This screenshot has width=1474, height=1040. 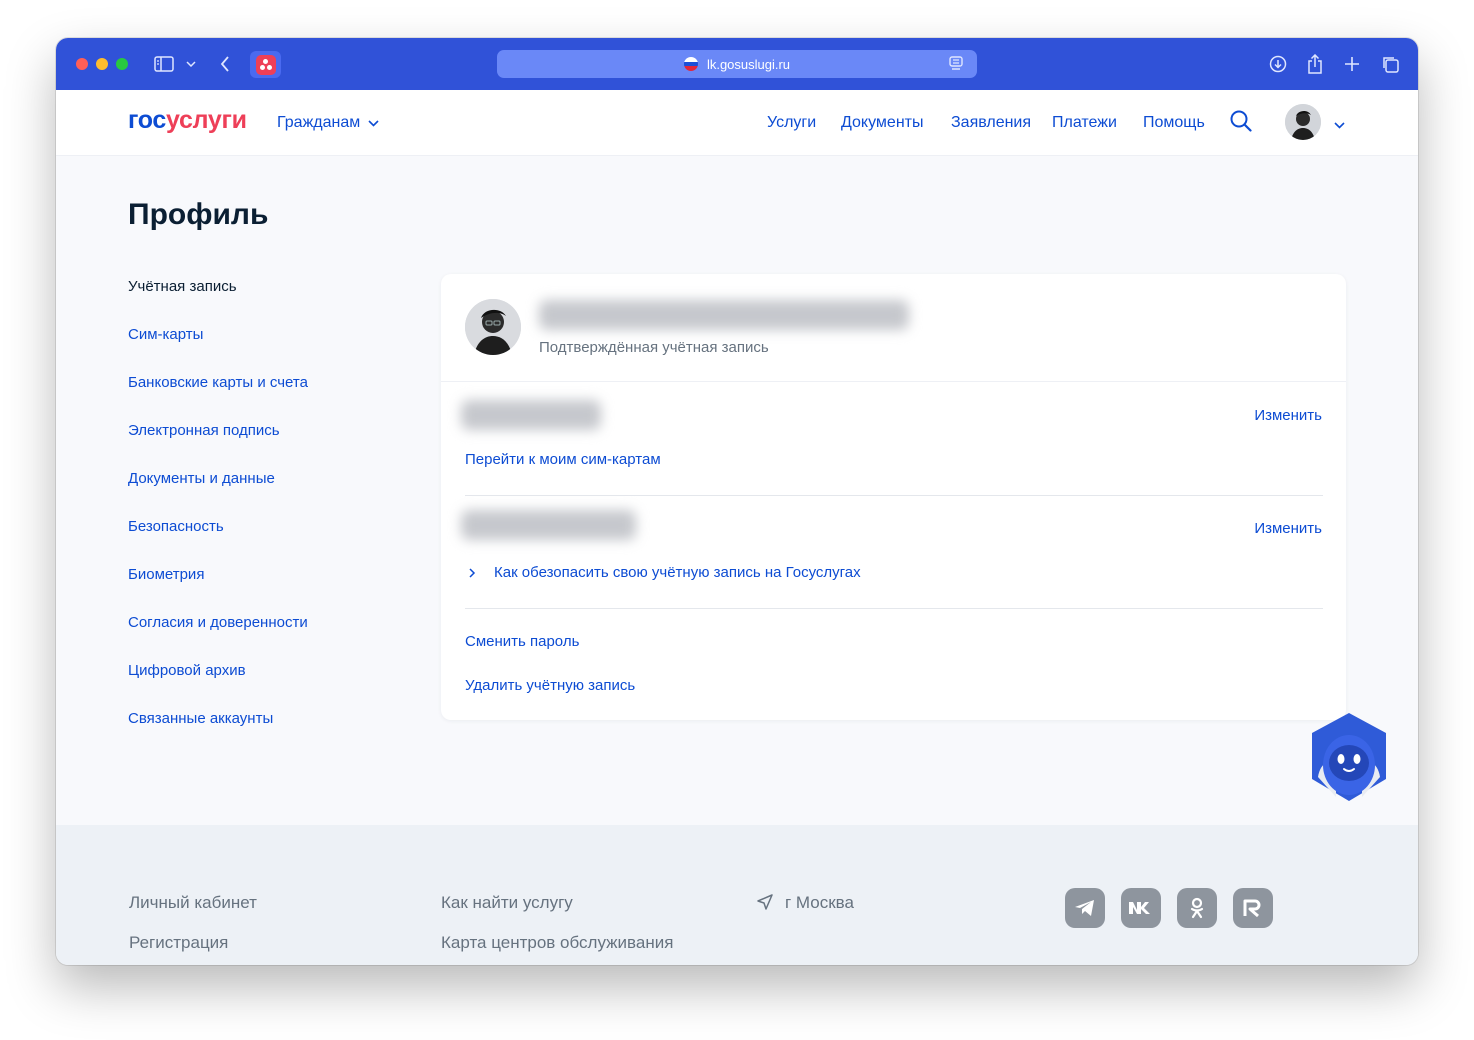 What do you see at coordinates (218, 622) in the screenshot?
I see `sidebar-item-consents: Согласия и доверенности` at bounding box center [218, 622].